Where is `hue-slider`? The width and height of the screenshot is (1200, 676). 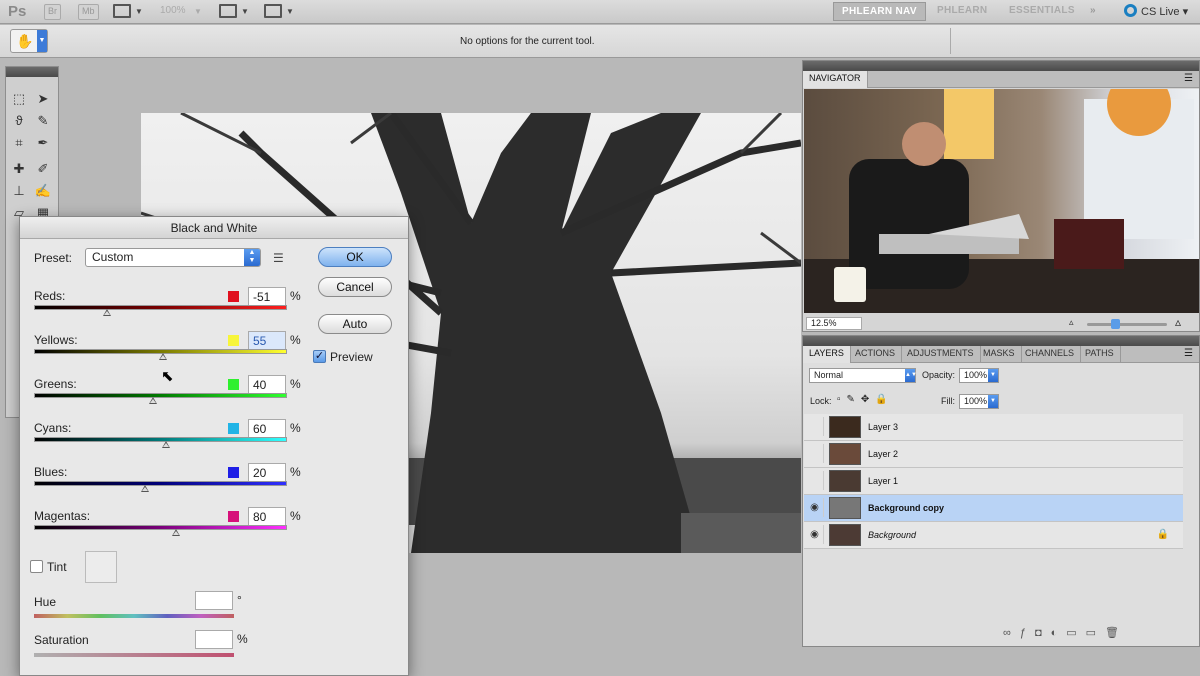 hue-slider is located at coordinates (134, 616).